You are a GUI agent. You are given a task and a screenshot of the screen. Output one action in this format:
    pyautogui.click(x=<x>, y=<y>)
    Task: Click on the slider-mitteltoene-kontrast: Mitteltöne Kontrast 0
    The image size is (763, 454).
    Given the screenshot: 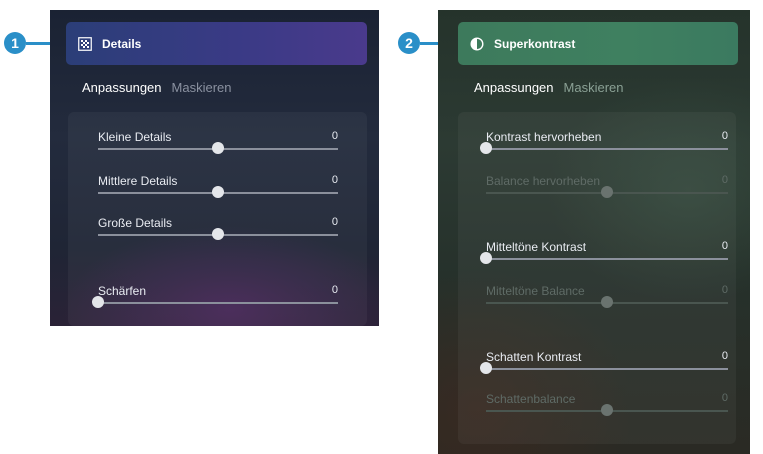 What is the action you would take?
    pyautogui.click(x=604, y=260)
    